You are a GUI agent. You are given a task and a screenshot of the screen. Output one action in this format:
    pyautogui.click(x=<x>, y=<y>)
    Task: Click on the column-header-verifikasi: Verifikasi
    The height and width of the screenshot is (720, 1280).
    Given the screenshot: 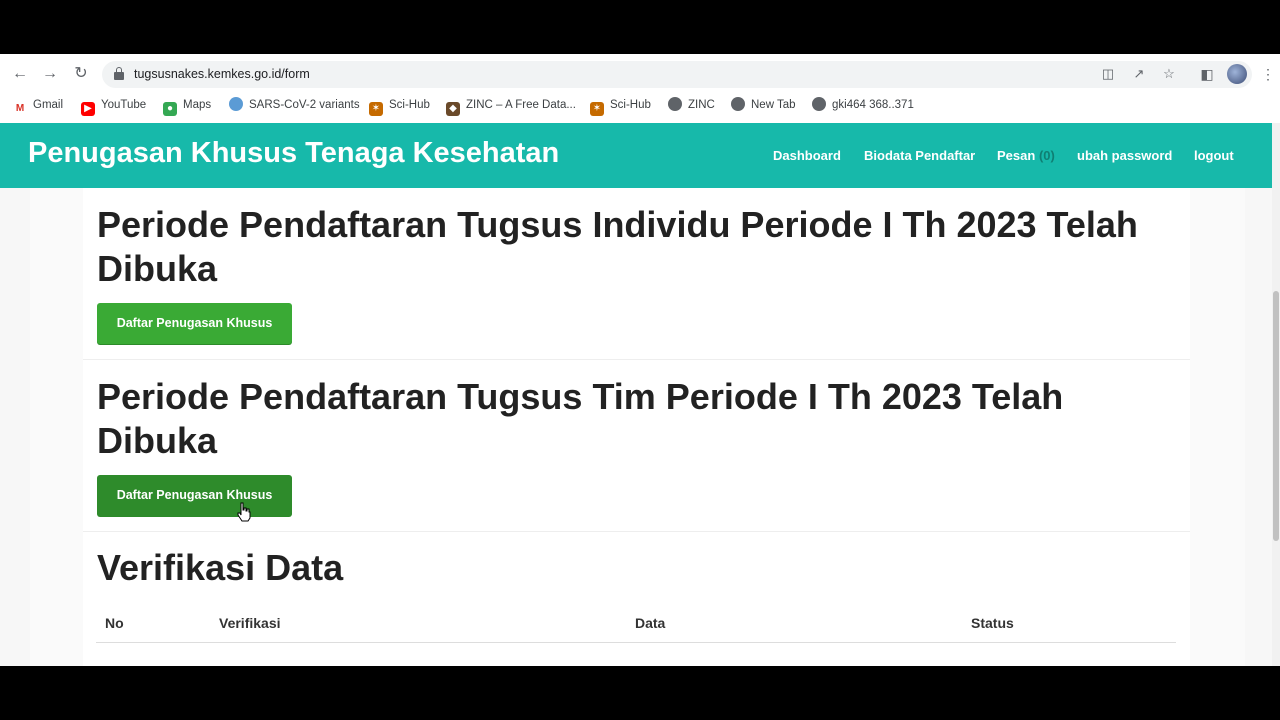 What is the action you would take?
    pyautogui.click(x=250, y=623)
    